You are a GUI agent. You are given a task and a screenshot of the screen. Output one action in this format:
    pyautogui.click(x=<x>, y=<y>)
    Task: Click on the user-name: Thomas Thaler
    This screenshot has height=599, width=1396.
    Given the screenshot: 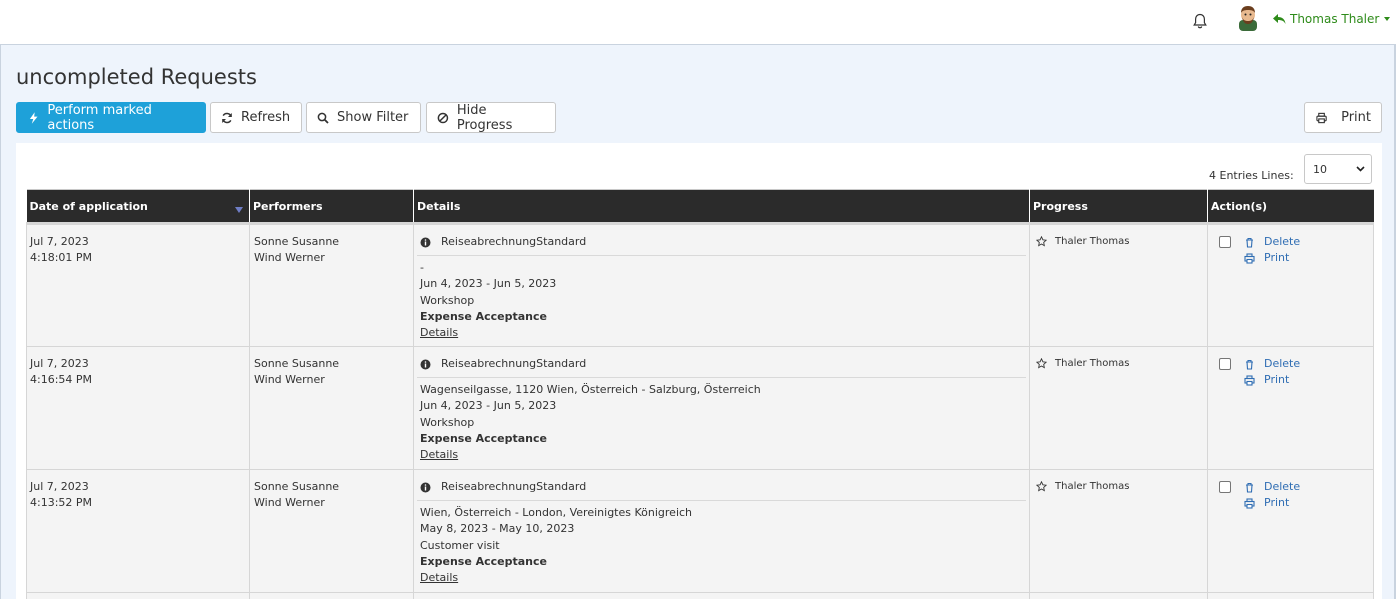 What is the action you would take?
    pyautogui.click(x=1335, y=19)
    